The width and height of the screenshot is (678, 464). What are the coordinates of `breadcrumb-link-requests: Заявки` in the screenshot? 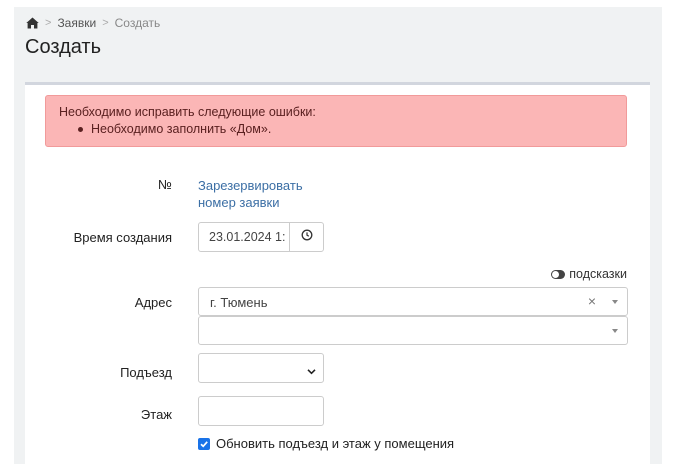 It's located at (76, 23).